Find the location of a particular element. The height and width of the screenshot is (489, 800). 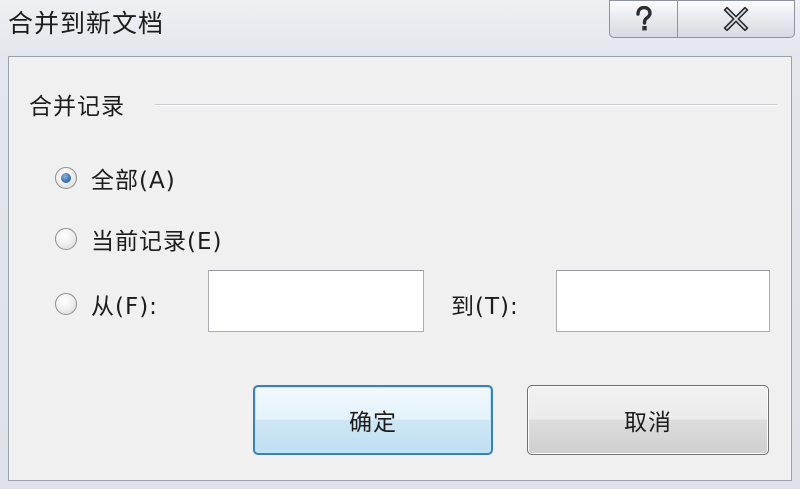

merge-records-group-label: 合并记录 is located at coordinates (77, 107).